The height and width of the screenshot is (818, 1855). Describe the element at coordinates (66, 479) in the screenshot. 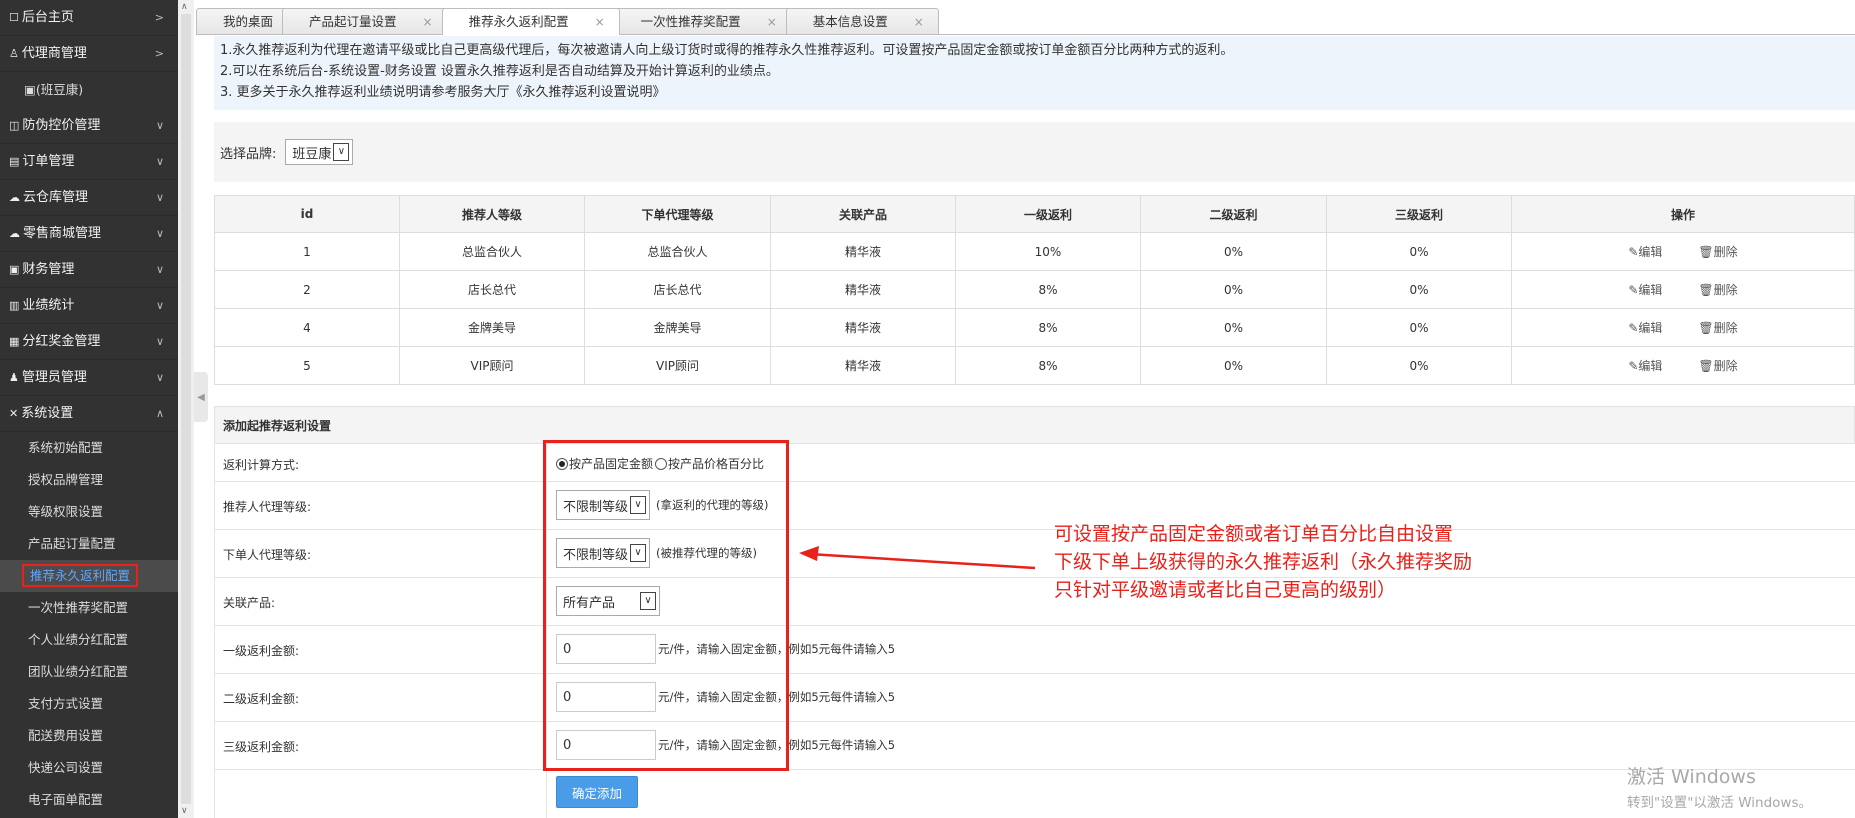

I see `sidebar-sub-label: 授权品牌管理` at that location.